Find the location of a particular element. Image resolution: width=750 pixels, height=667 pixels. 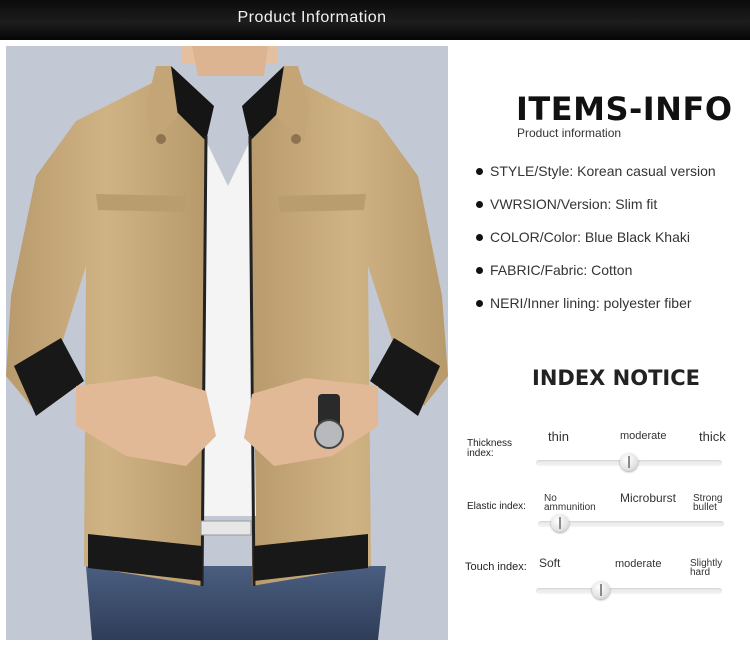

touch-mid-label: moderate is located at coordinates (638, 564).